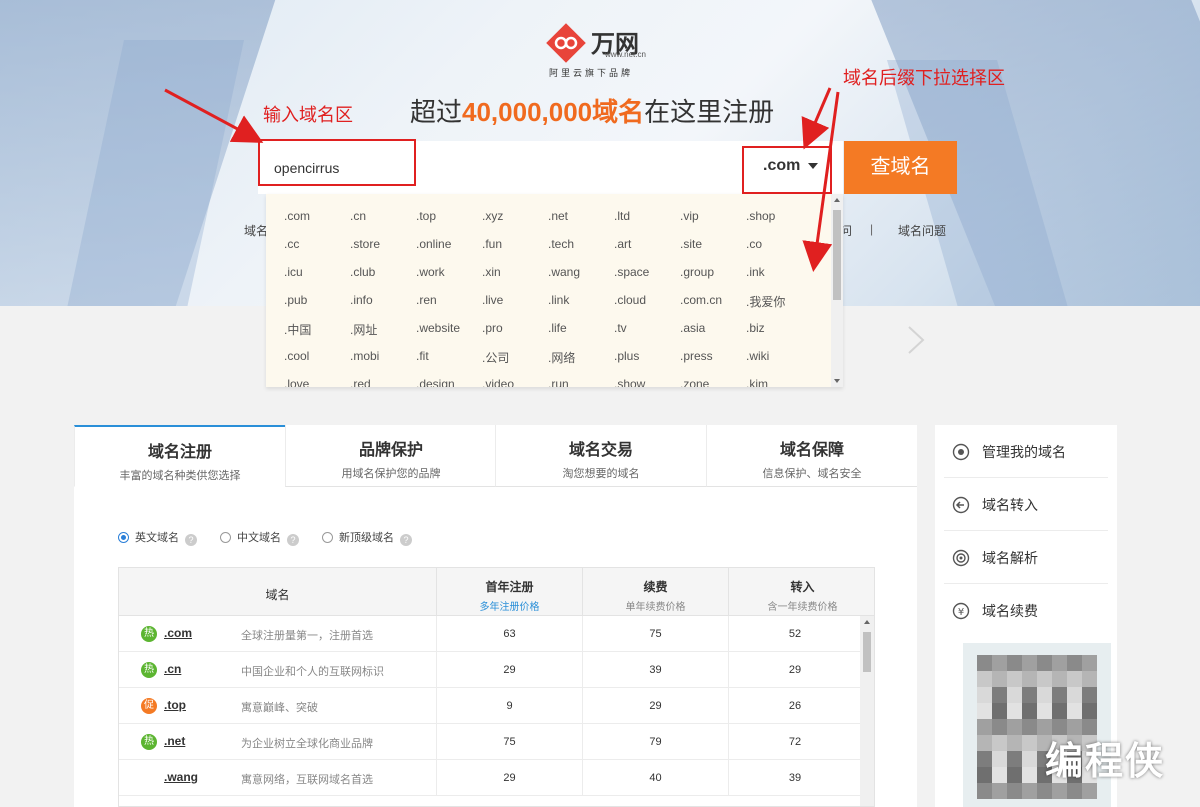  I want to click on suffix-option: .red, so click(360, 382).